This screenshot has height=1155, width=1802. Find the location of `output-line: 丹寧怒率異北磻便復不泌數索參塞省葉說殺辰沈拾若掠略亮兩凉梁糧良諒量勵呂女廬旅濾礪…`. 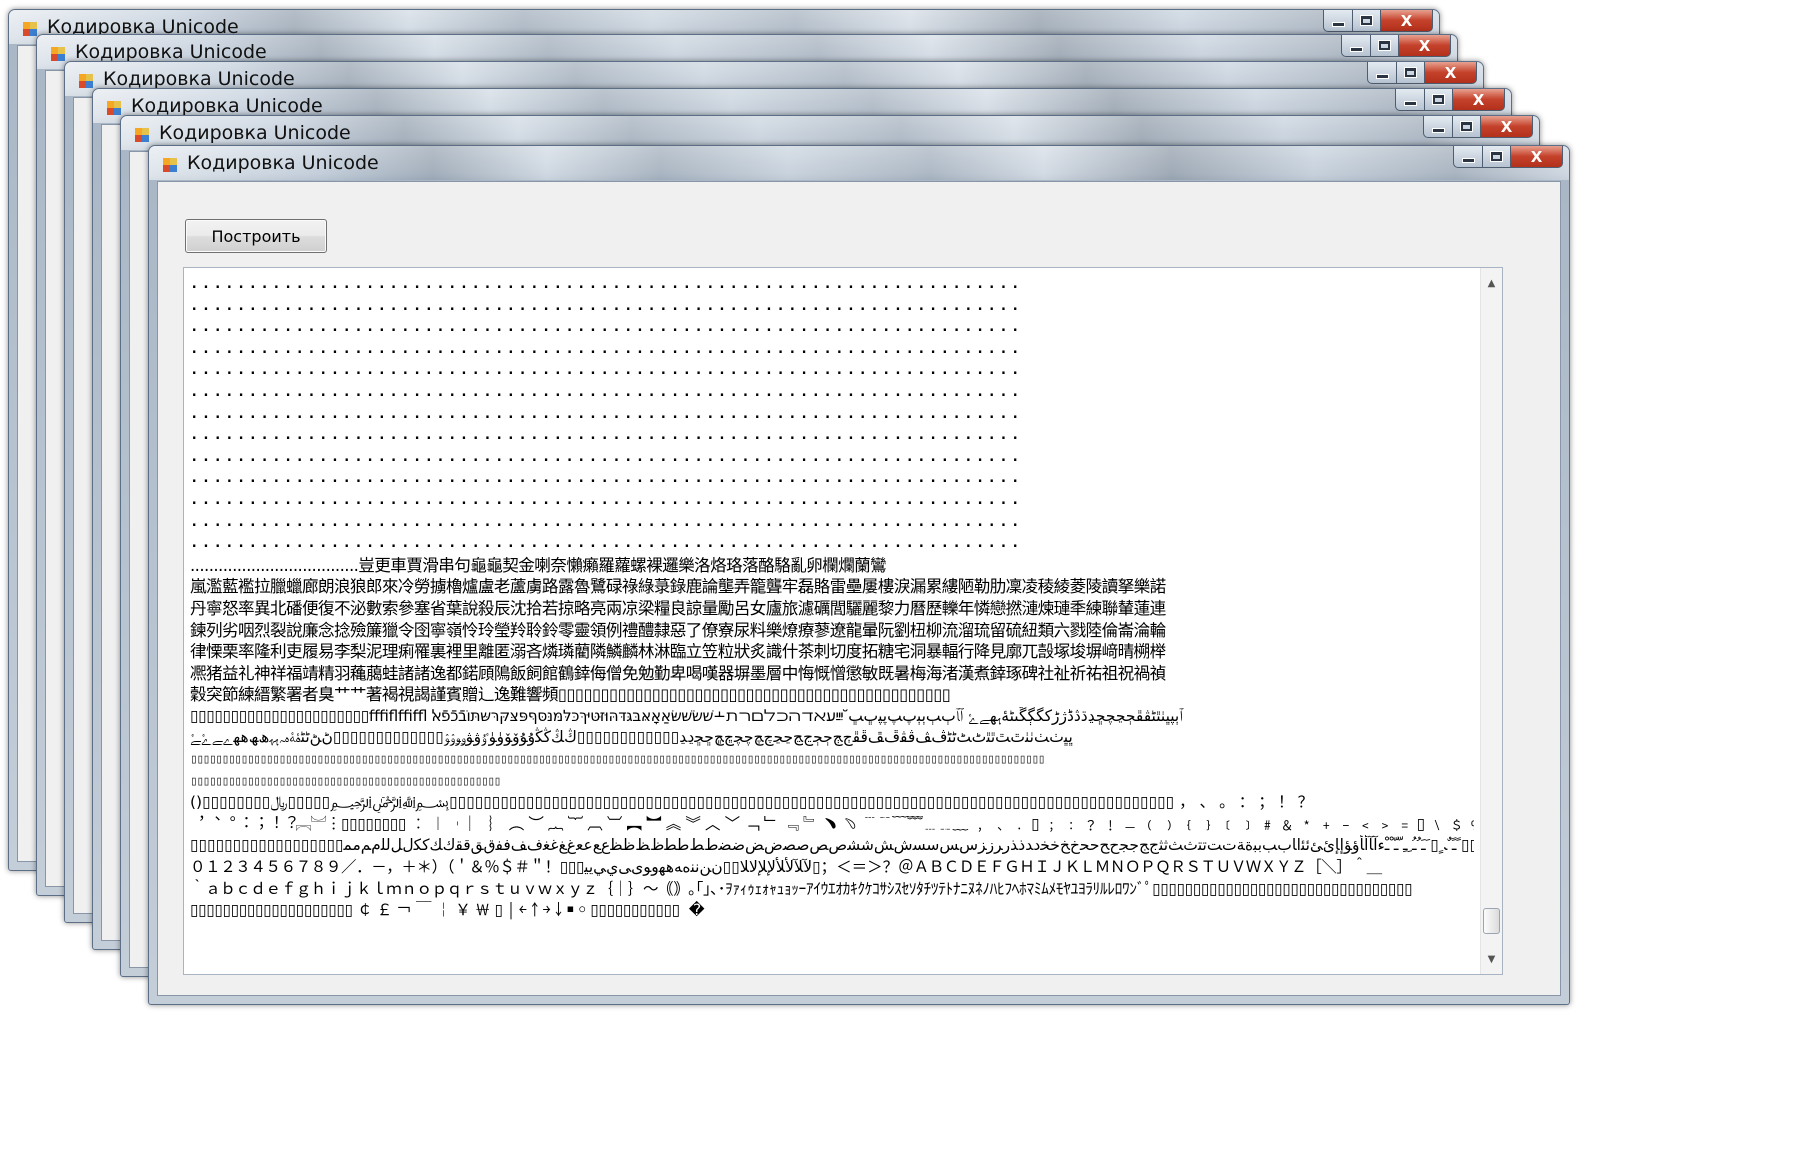

output-line: 丹寧怒率異北磻便復不泌數索參塞省葉說殺辰沈拾若掠略亮兩凉梁糧良諒量勵呂女廬旅濾礪… is located at coordinates (678, 608).